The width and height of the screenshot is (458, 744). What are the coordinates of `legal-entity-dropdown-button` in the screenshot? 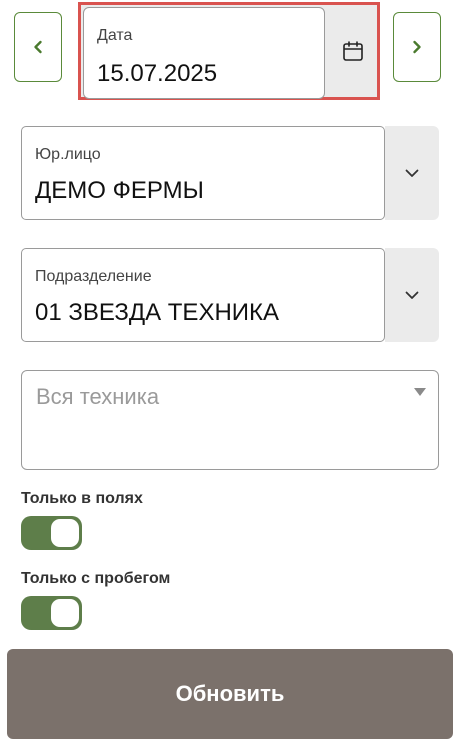 It's located at (412, 173).